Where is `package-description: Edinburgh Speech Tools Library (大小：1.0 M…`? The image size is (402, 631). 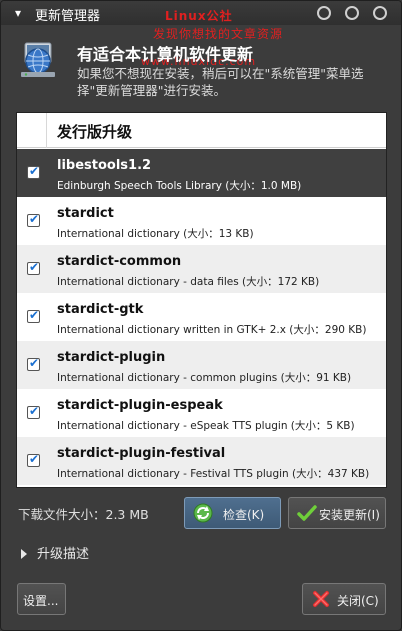 package-description: Edinburgh Speech Tools Library (大小：1.0 M… is located at coordinates (179, 186).